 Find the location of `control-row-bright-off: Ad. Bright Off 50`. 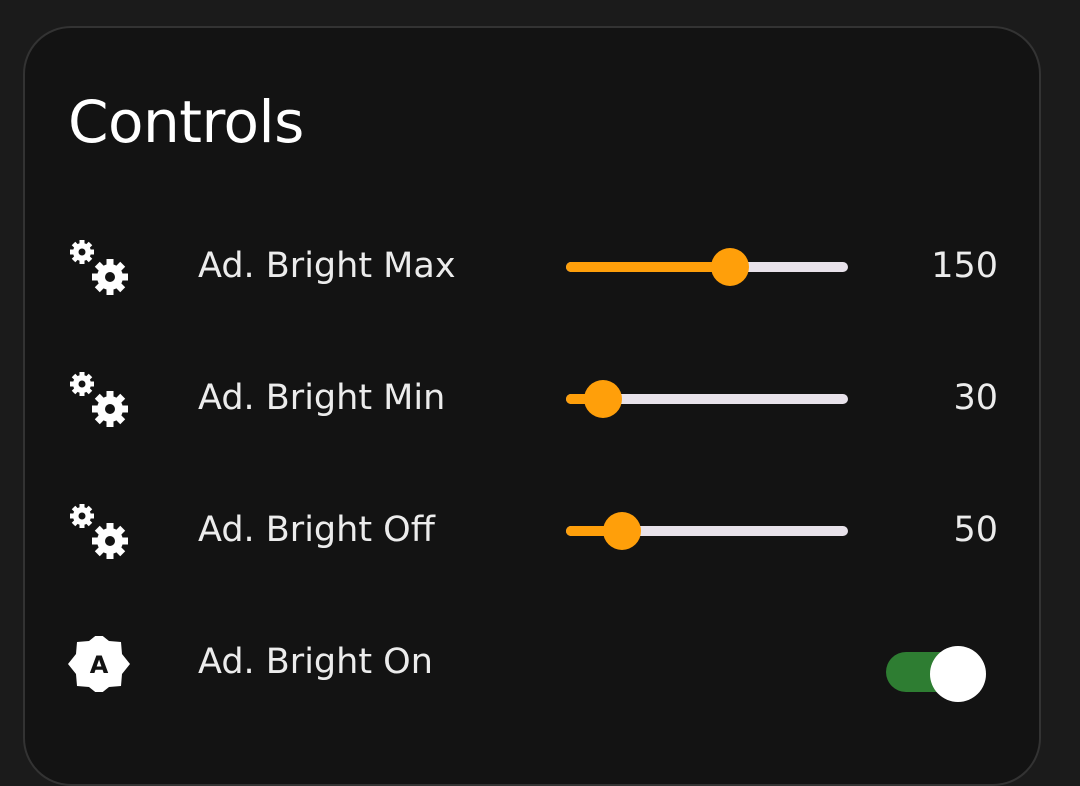

control-row-bright-off: Ad. Bright Off 50 is located at coordinates (540, 530).